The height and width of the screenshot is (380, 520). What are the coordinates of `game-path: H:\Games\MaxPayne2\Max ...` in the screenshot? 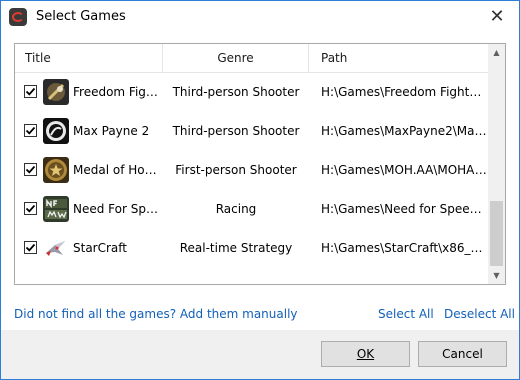 It's located at (404, 131).